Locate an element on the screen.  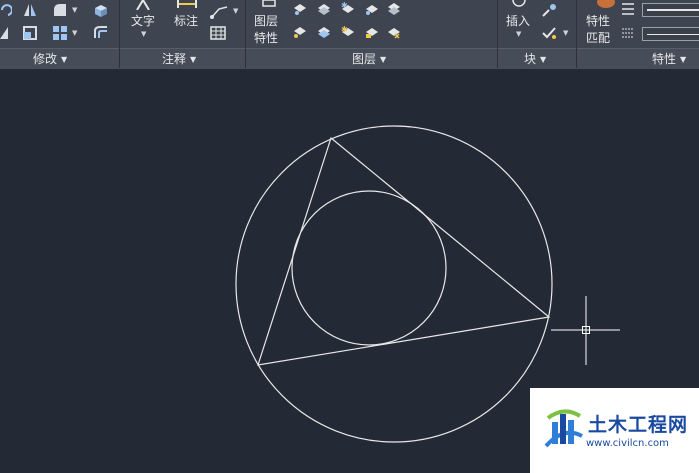
panel-title-block: 块 ▼ is located at coordinates (535, 58).